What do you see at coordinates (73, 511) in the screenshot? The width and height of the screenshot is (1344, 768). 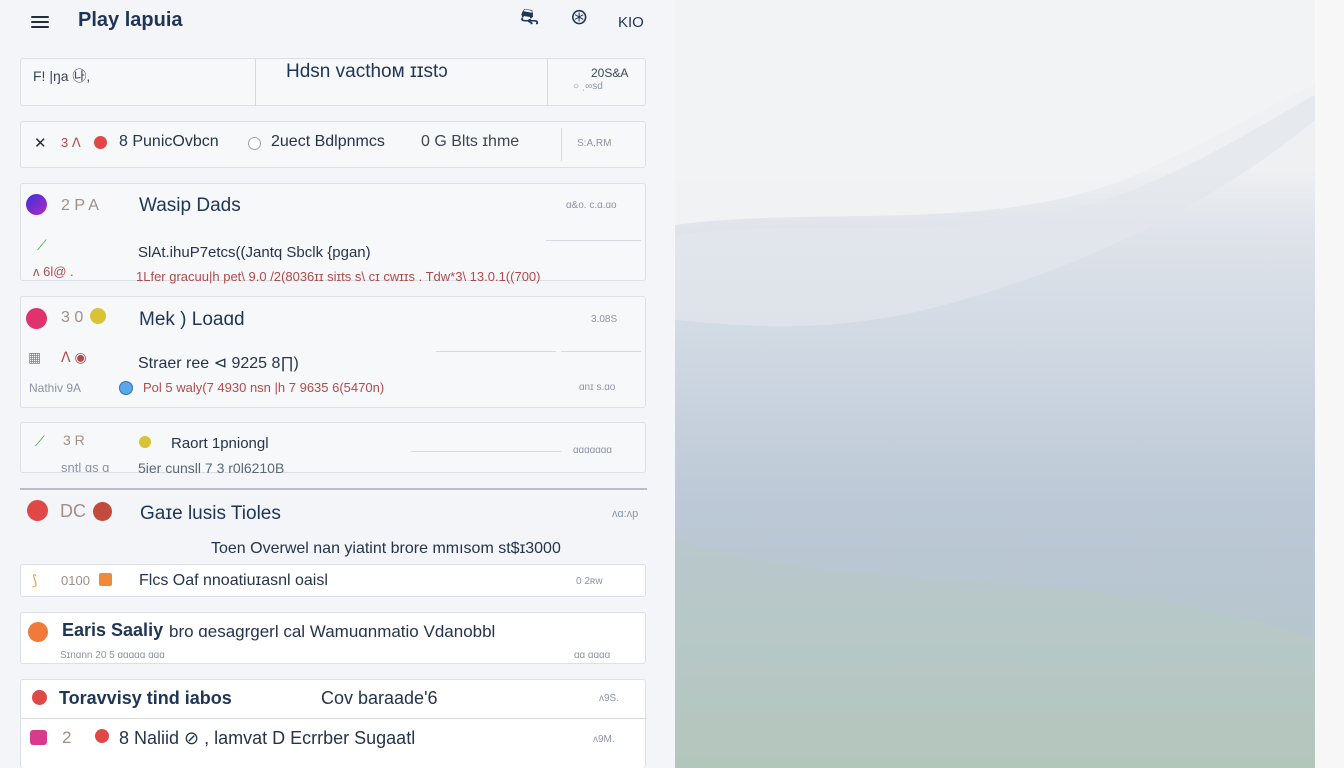 I see `section-counter: DC` at bounding box center [73, 511].